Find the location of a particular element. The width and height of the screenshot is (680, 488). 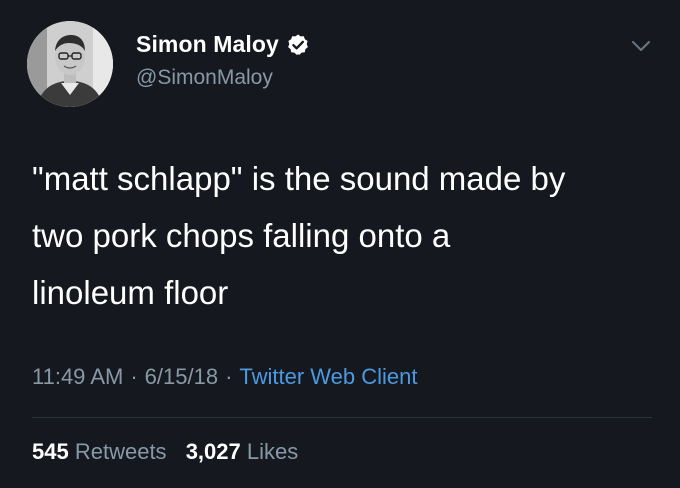

chevron-down-icon is located at coordinates (641, 46).